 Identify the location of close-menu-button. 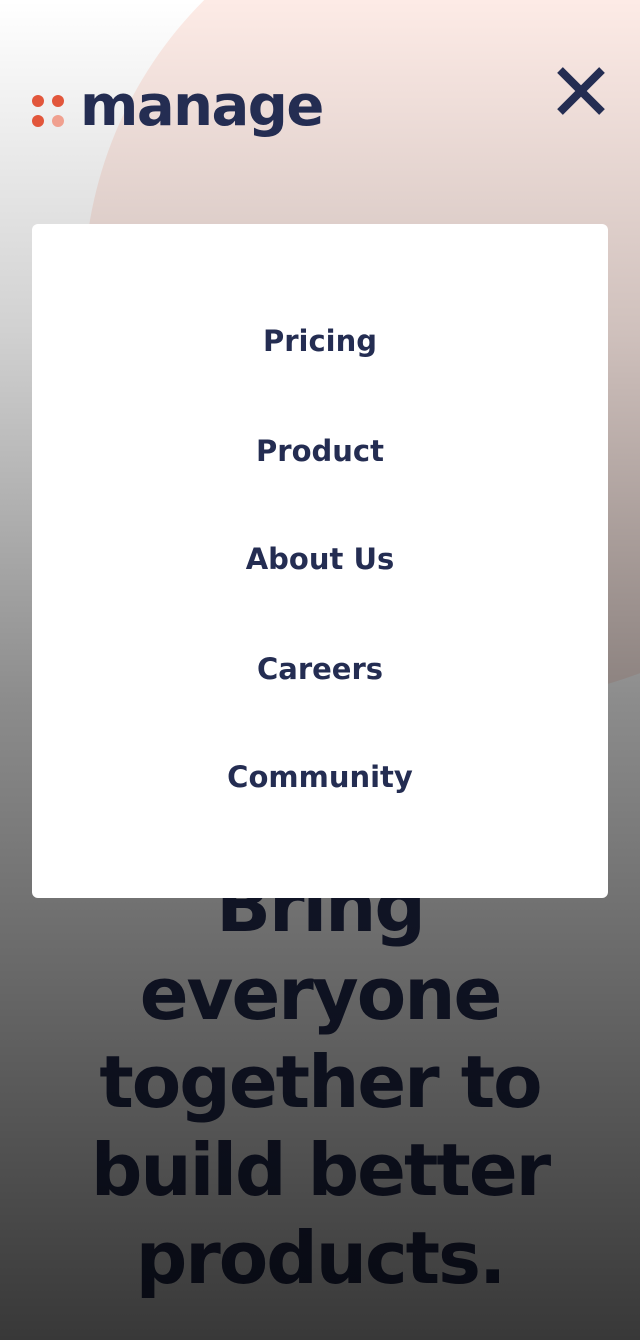
(581, 91).